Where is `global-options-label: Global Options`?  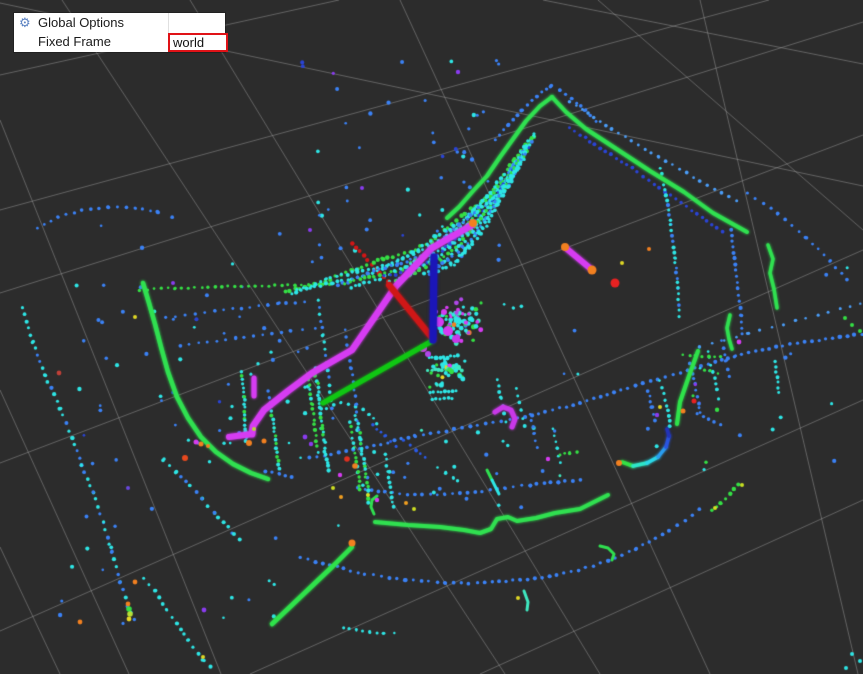 global-options-label: Global Options is located at coordinates (81, 22).